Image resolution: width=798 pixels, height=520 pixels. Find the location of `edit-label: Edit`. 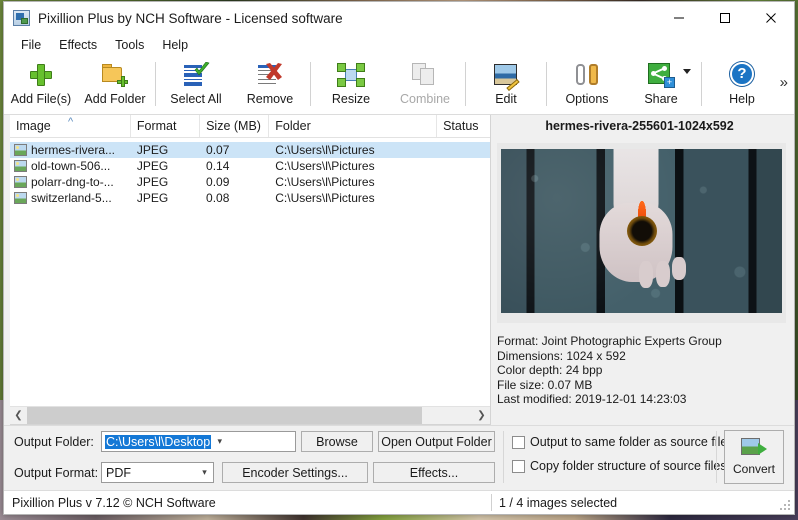

edit-label: Edit is located at coordinates (506, 99).